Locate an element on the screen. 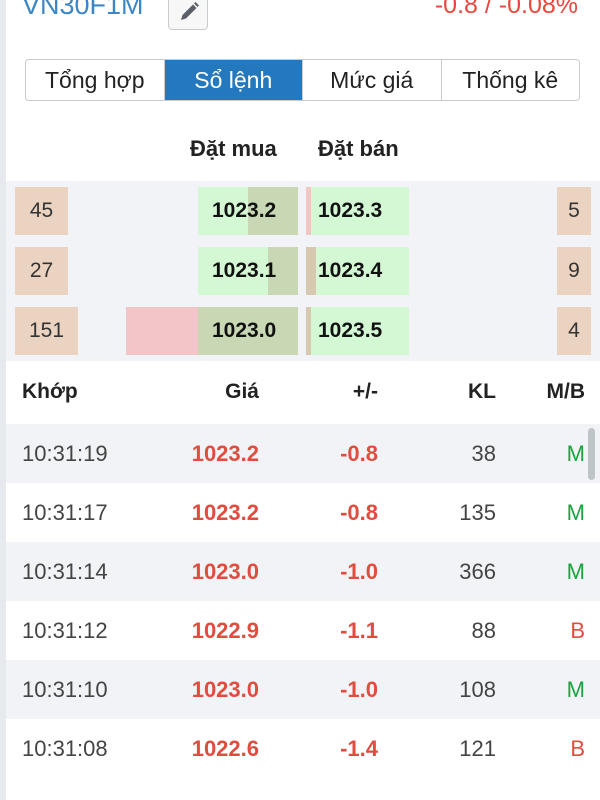 This screenshot has height=800, width=600. col-header-volume: KL is located at coordinates (482, 391).